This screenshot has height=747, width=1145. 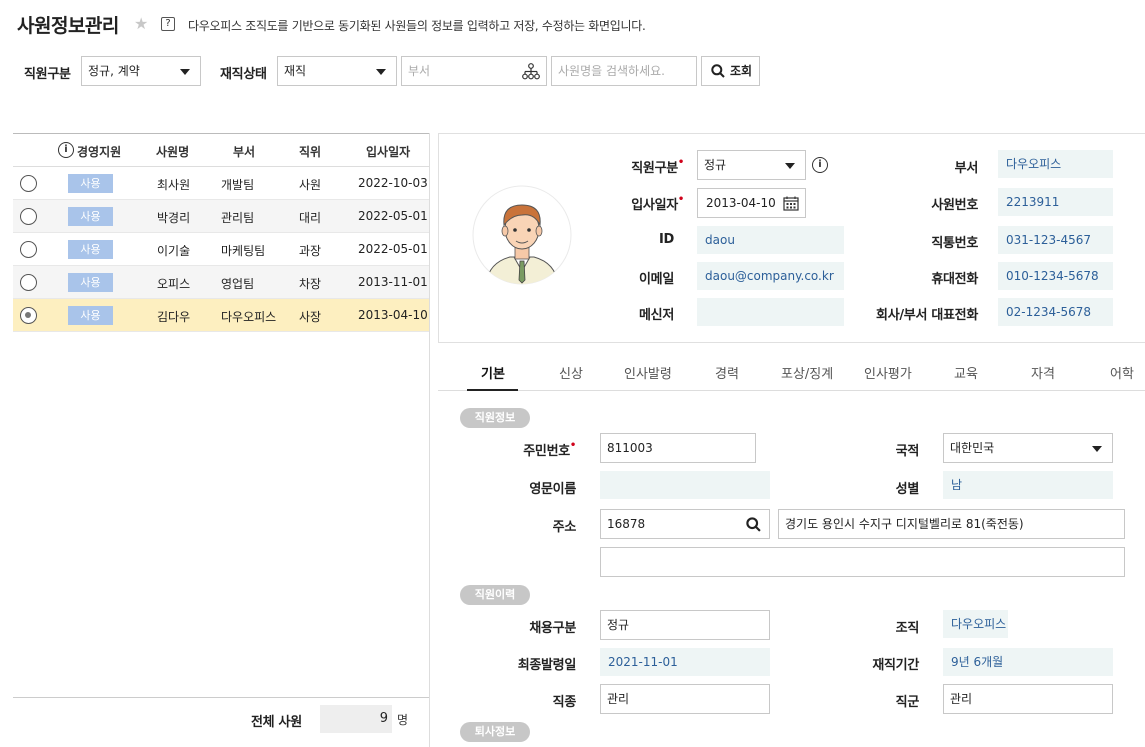 What do you see at coordinates (770, 312) in the screenshot?
I see `messenger-value` at bounding box center [770, 312].